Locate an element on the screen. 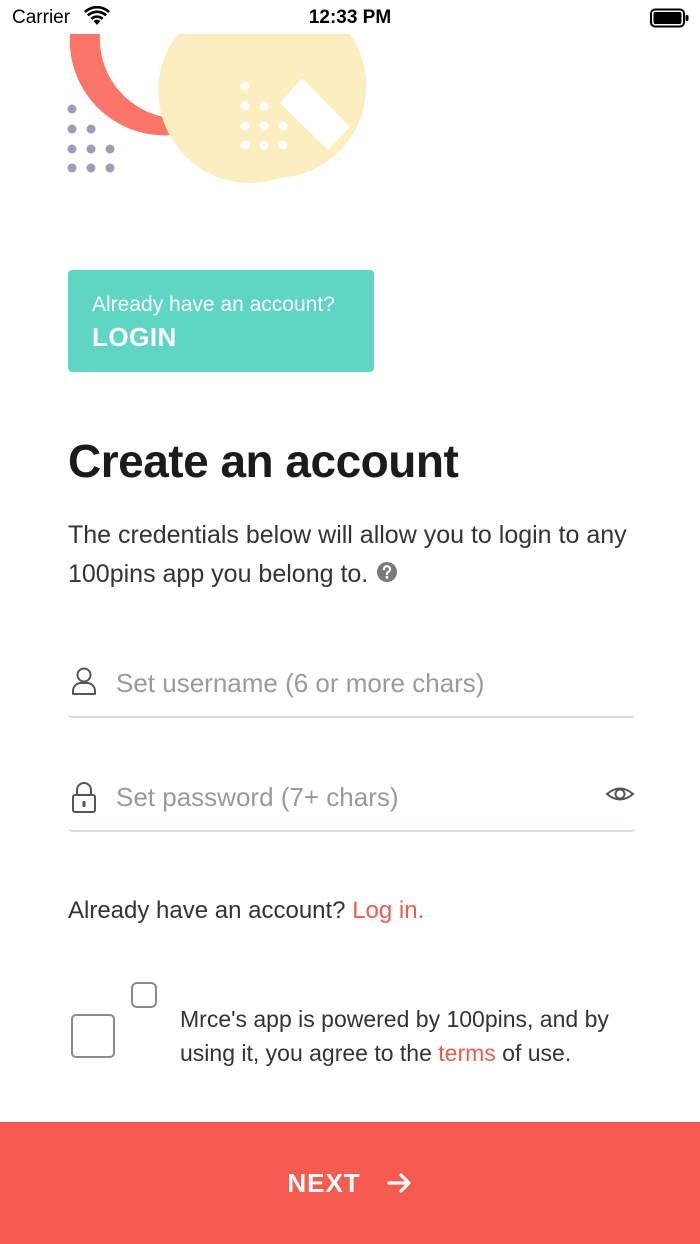  terms-checkbox is located at coordinates (93, 1036).